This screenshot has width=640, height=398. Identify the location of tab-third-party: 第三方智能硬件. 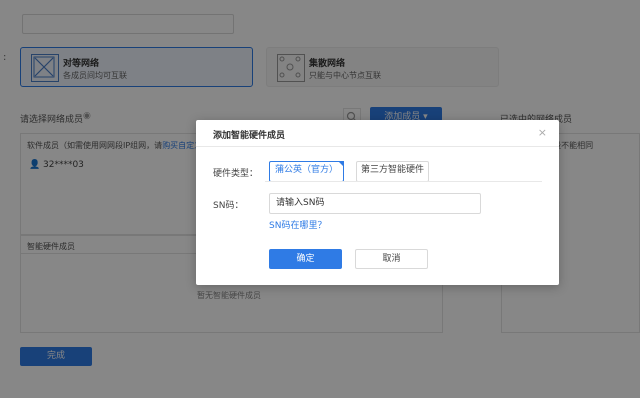
(392, 171).